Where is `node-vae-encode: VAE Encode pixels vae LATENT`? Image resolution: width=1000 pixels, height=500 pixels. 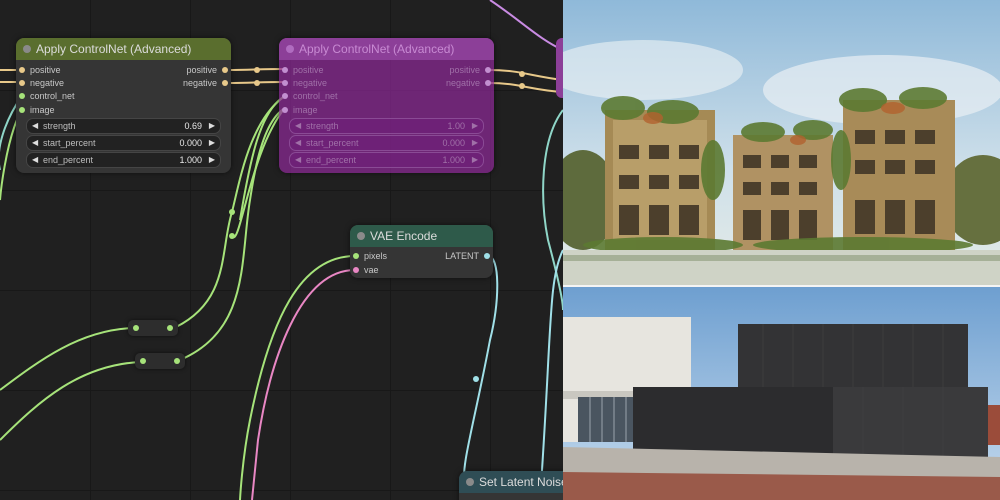
node-vae-encode: VAE Encode pixels vae LATENT is located at coordinates (421, 251).